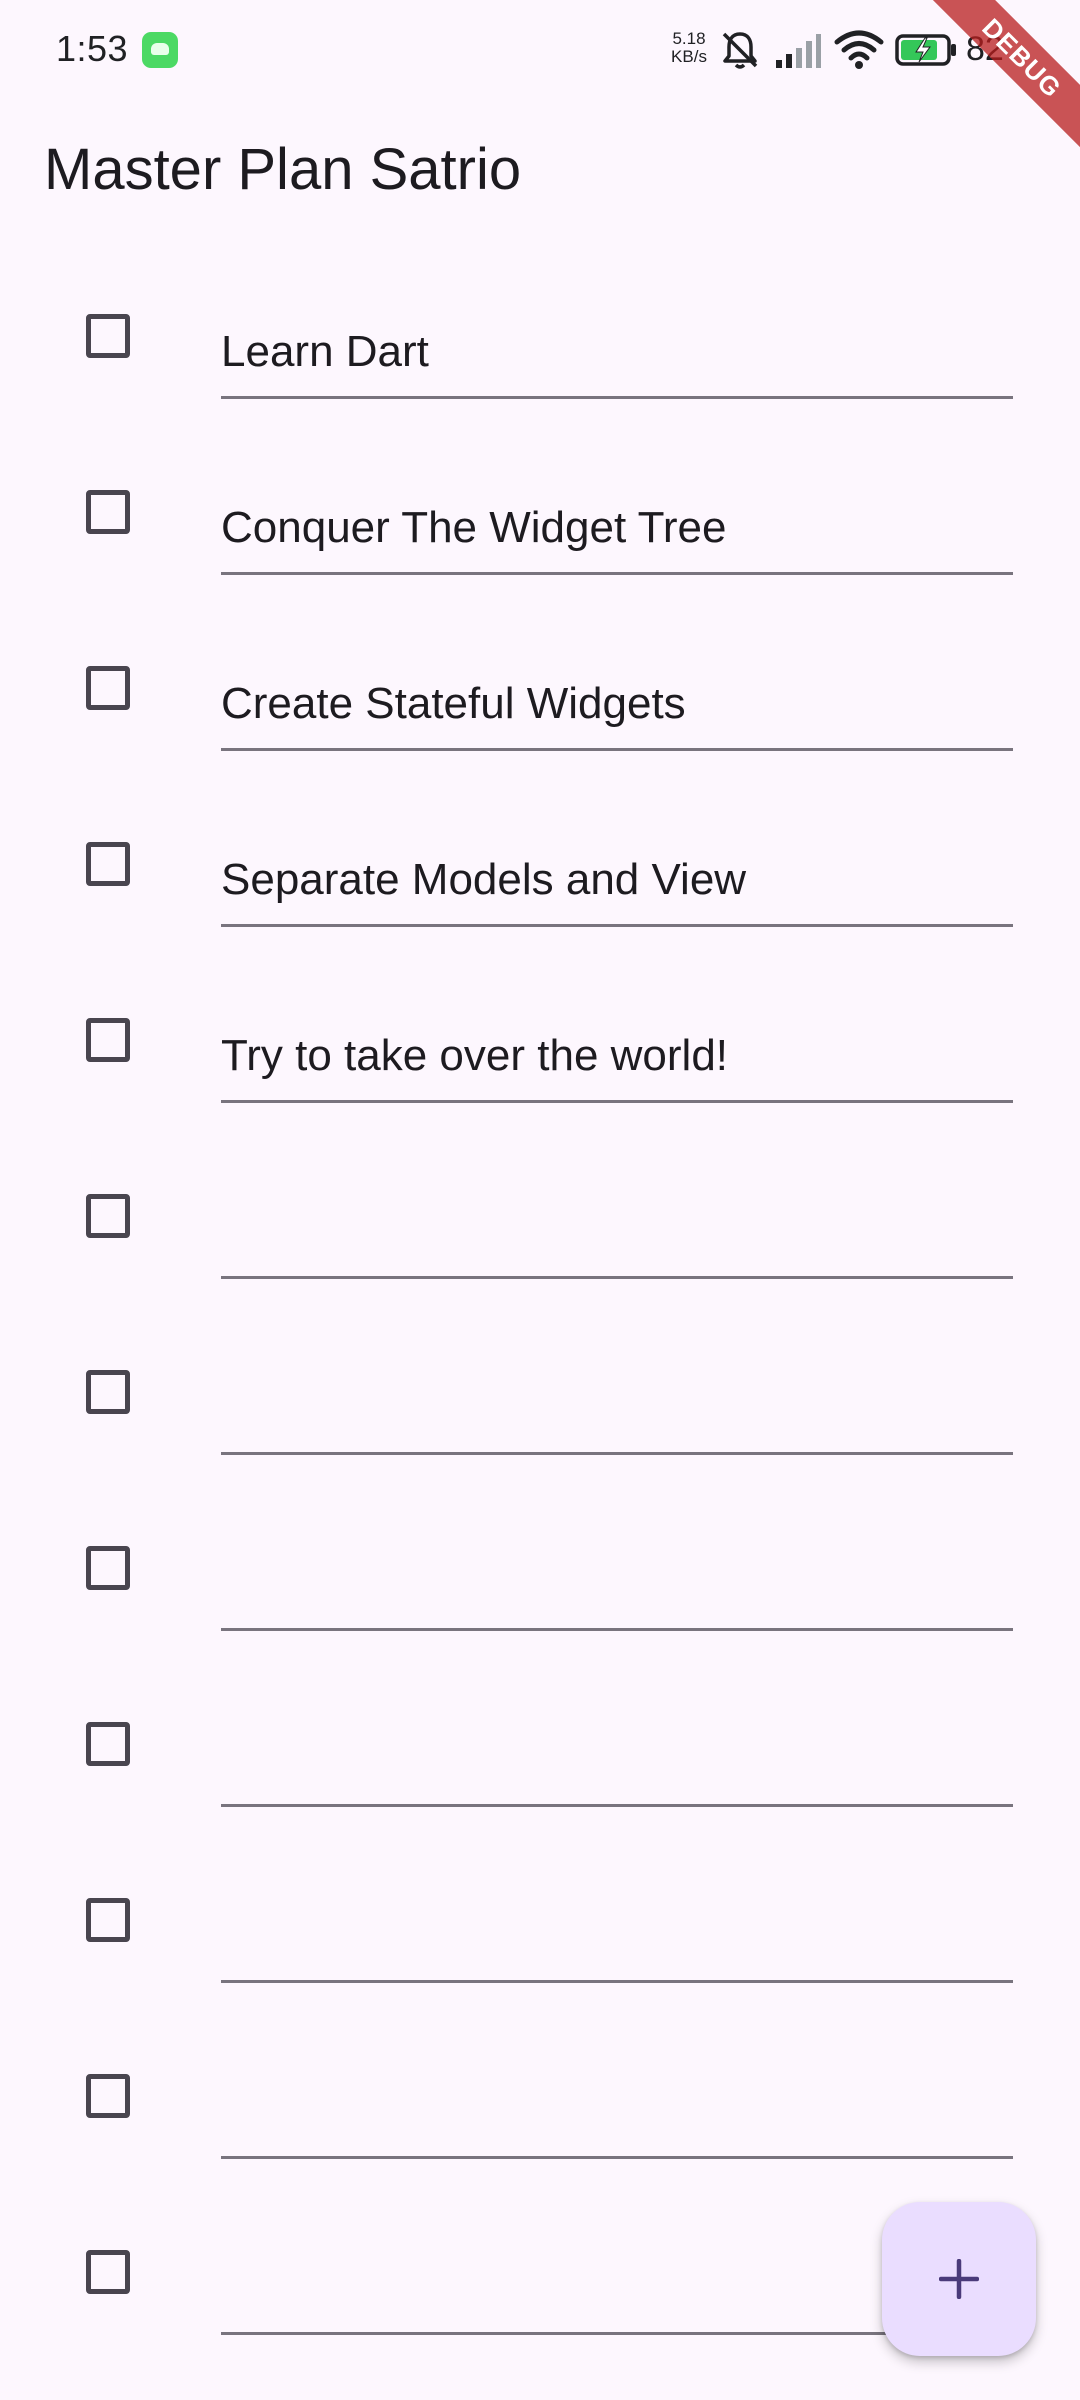 The height and width of the screenshot is (2400, 1080). I want to click on wifi-icon, so click(859, 49).